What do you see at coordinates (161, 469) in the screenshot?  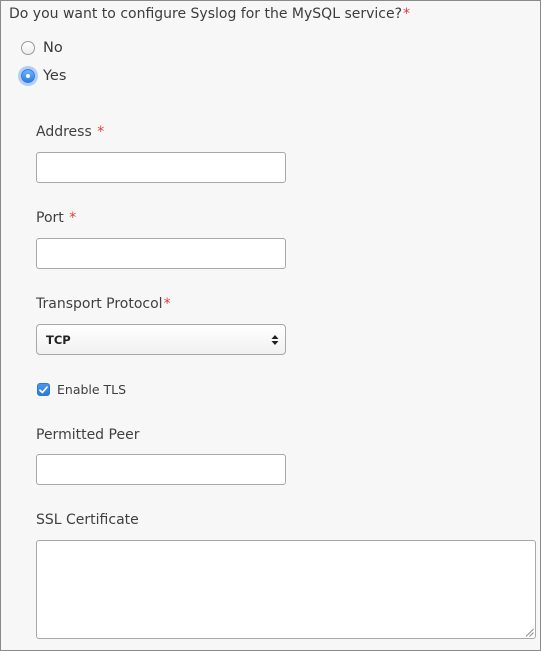 I see `permitted-peer-input` at bounding box center [161, 469].